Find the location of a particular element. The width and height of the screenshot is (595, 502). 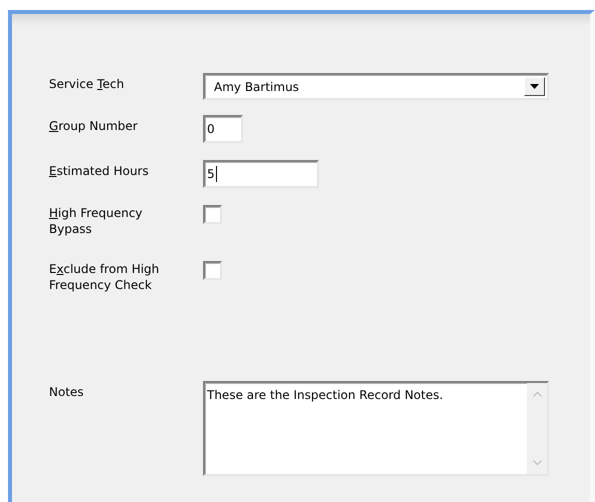

field-label: Notes is located at coordinates (67, 392).